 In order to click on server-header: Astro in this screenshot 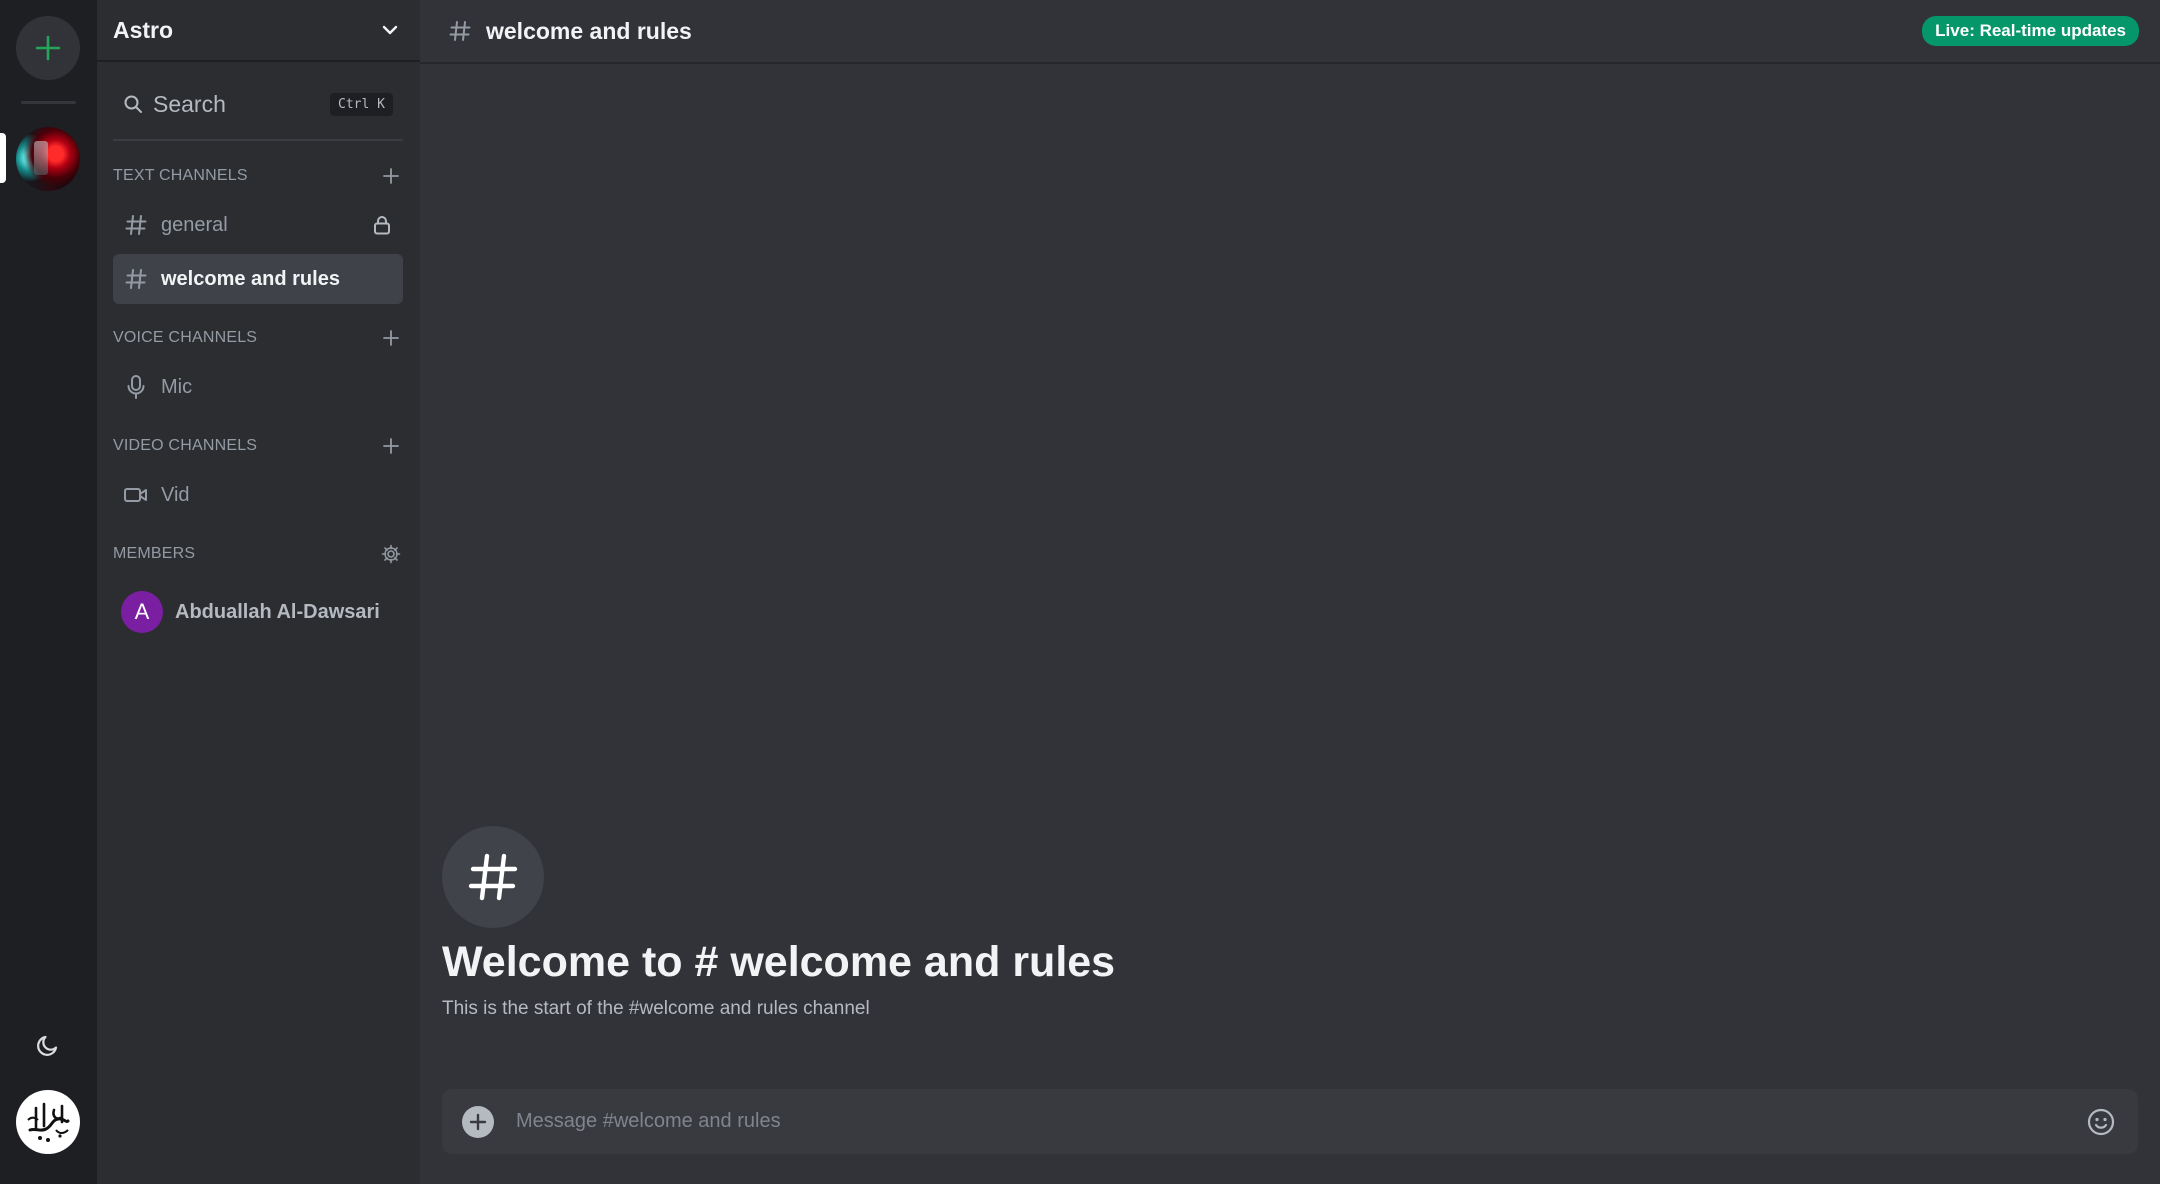, I will do `click(258, 31)`.